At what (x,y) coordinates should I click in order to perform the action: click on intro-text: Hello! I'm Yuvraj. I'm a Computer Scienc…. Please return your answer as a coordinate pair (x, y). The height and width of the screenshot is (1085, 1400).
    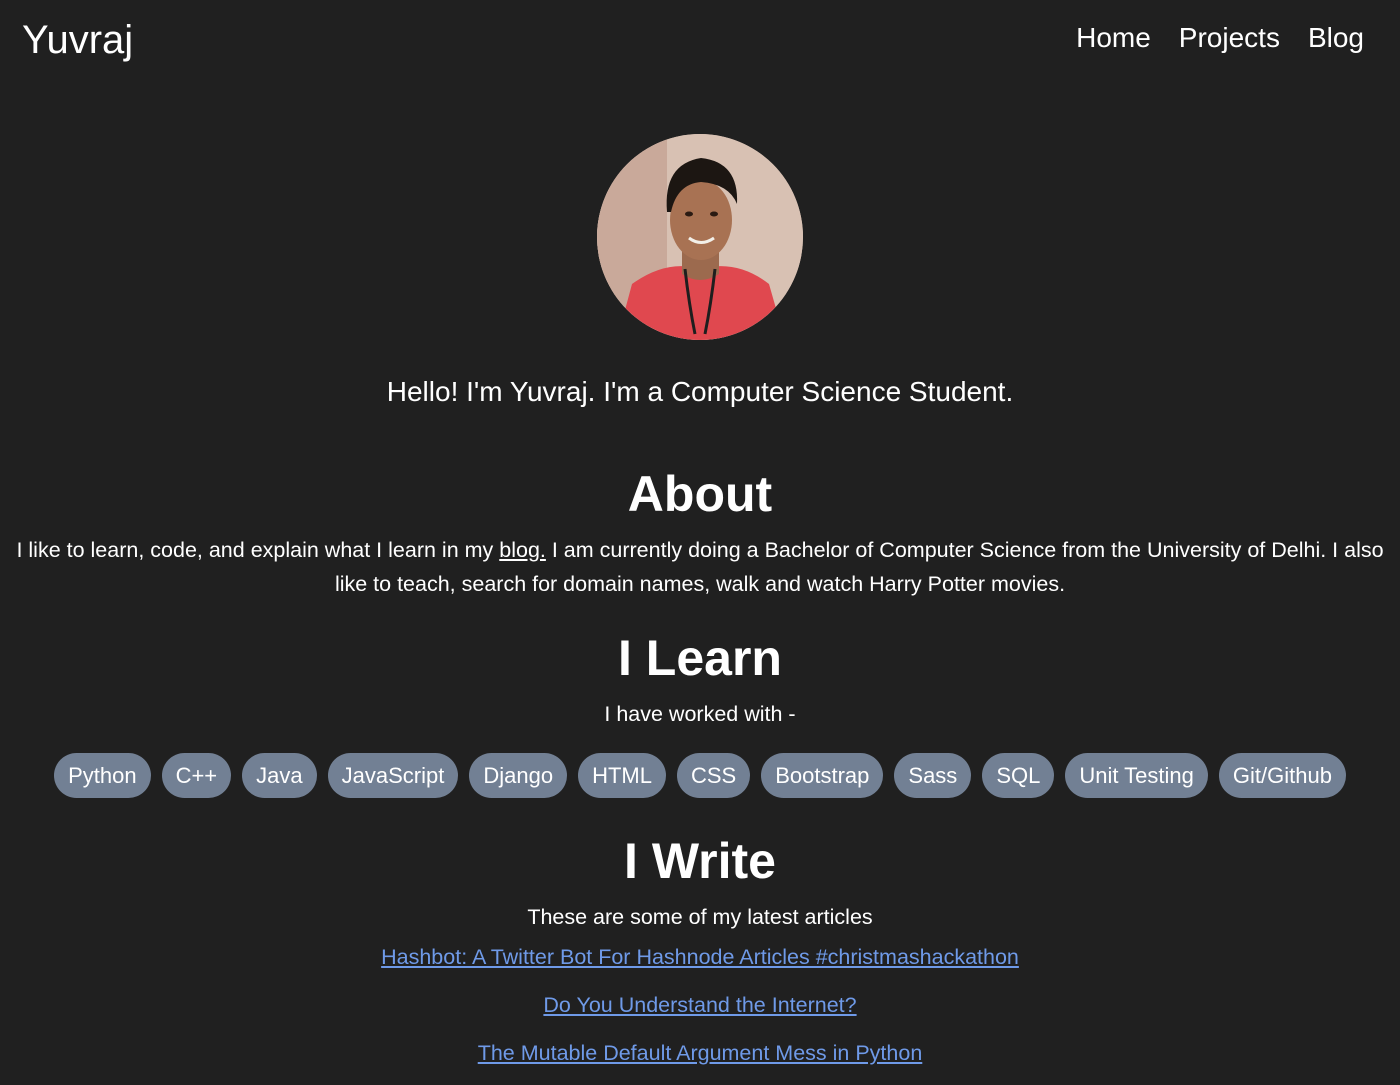
    Looking at the image, I should click on (700, 391).